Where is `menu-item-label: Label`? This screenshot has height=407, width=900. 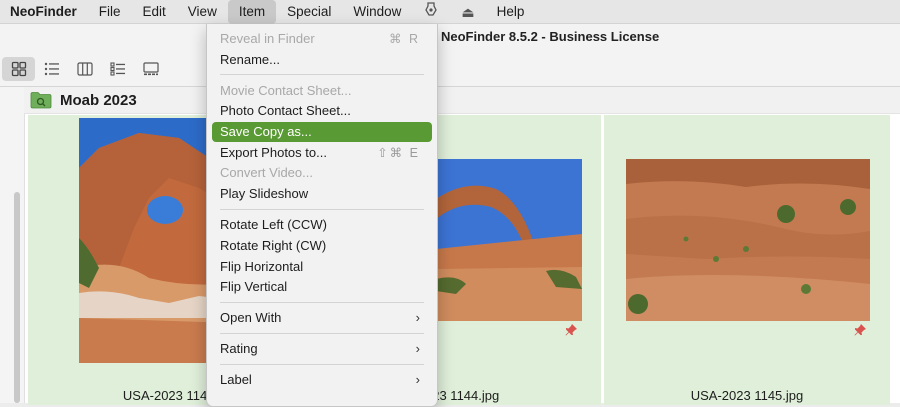
menu-item-label: Label is located at coordinates (236, 379).